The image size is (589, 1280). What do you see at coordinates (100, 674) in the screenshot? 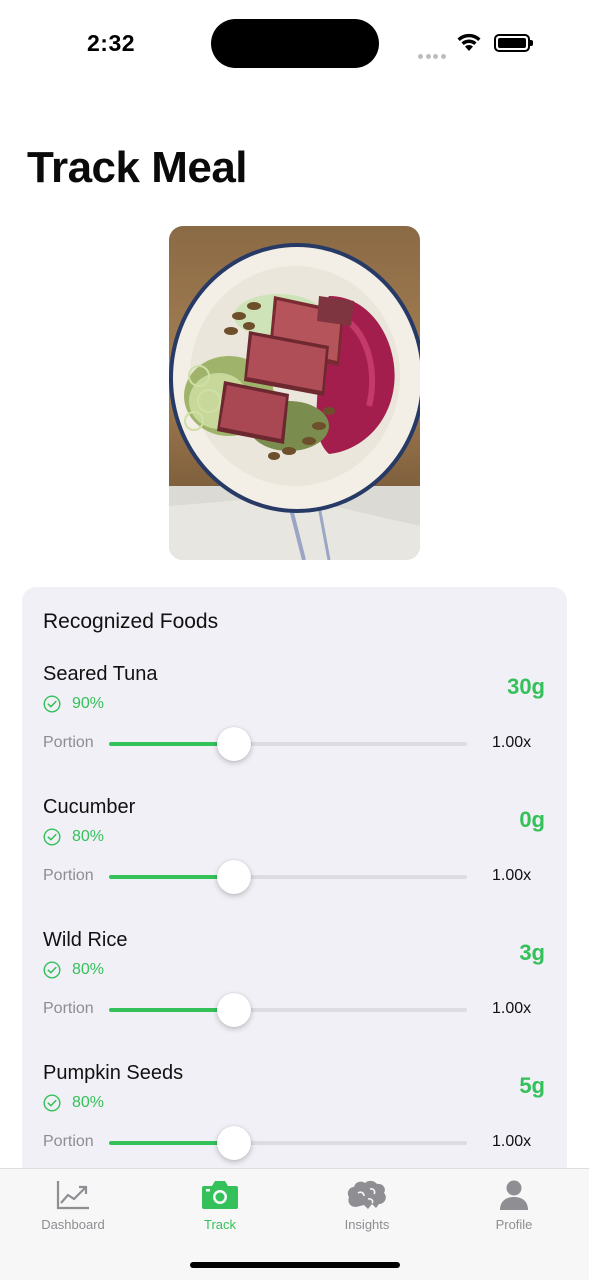
I see `food-name: Seared Tuna` at bounding box center [100, 674].